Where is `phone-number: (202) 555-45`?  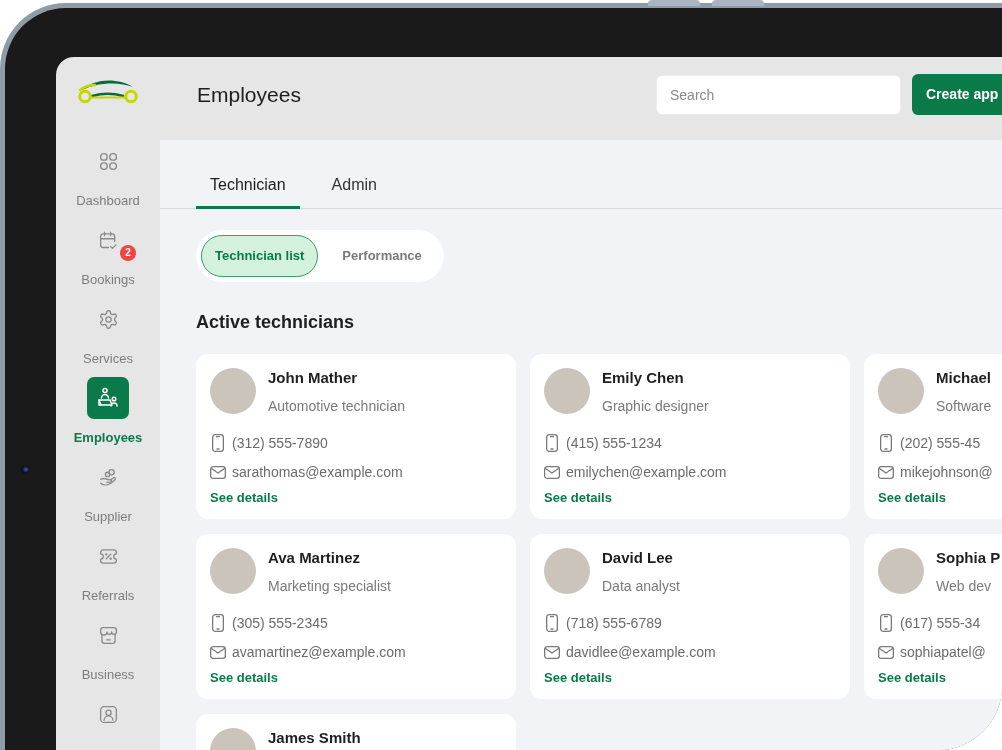
phone-number: (202) 555-45 is located at coordinates (940, 443).